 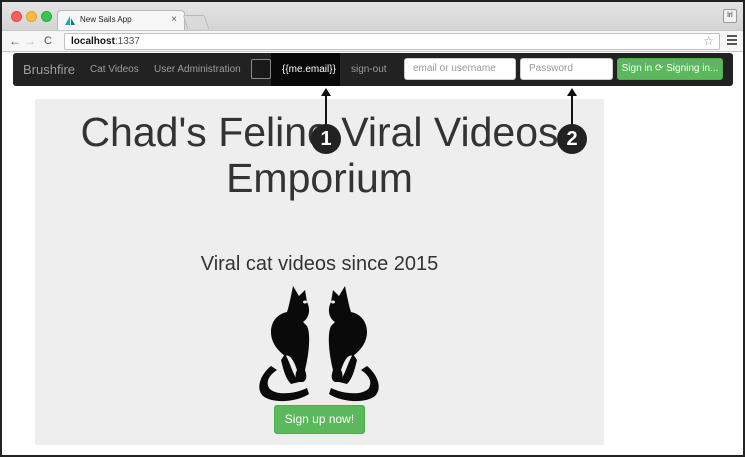 I want to click on back-arrow-icon: ←, so click(x=15, y=41).